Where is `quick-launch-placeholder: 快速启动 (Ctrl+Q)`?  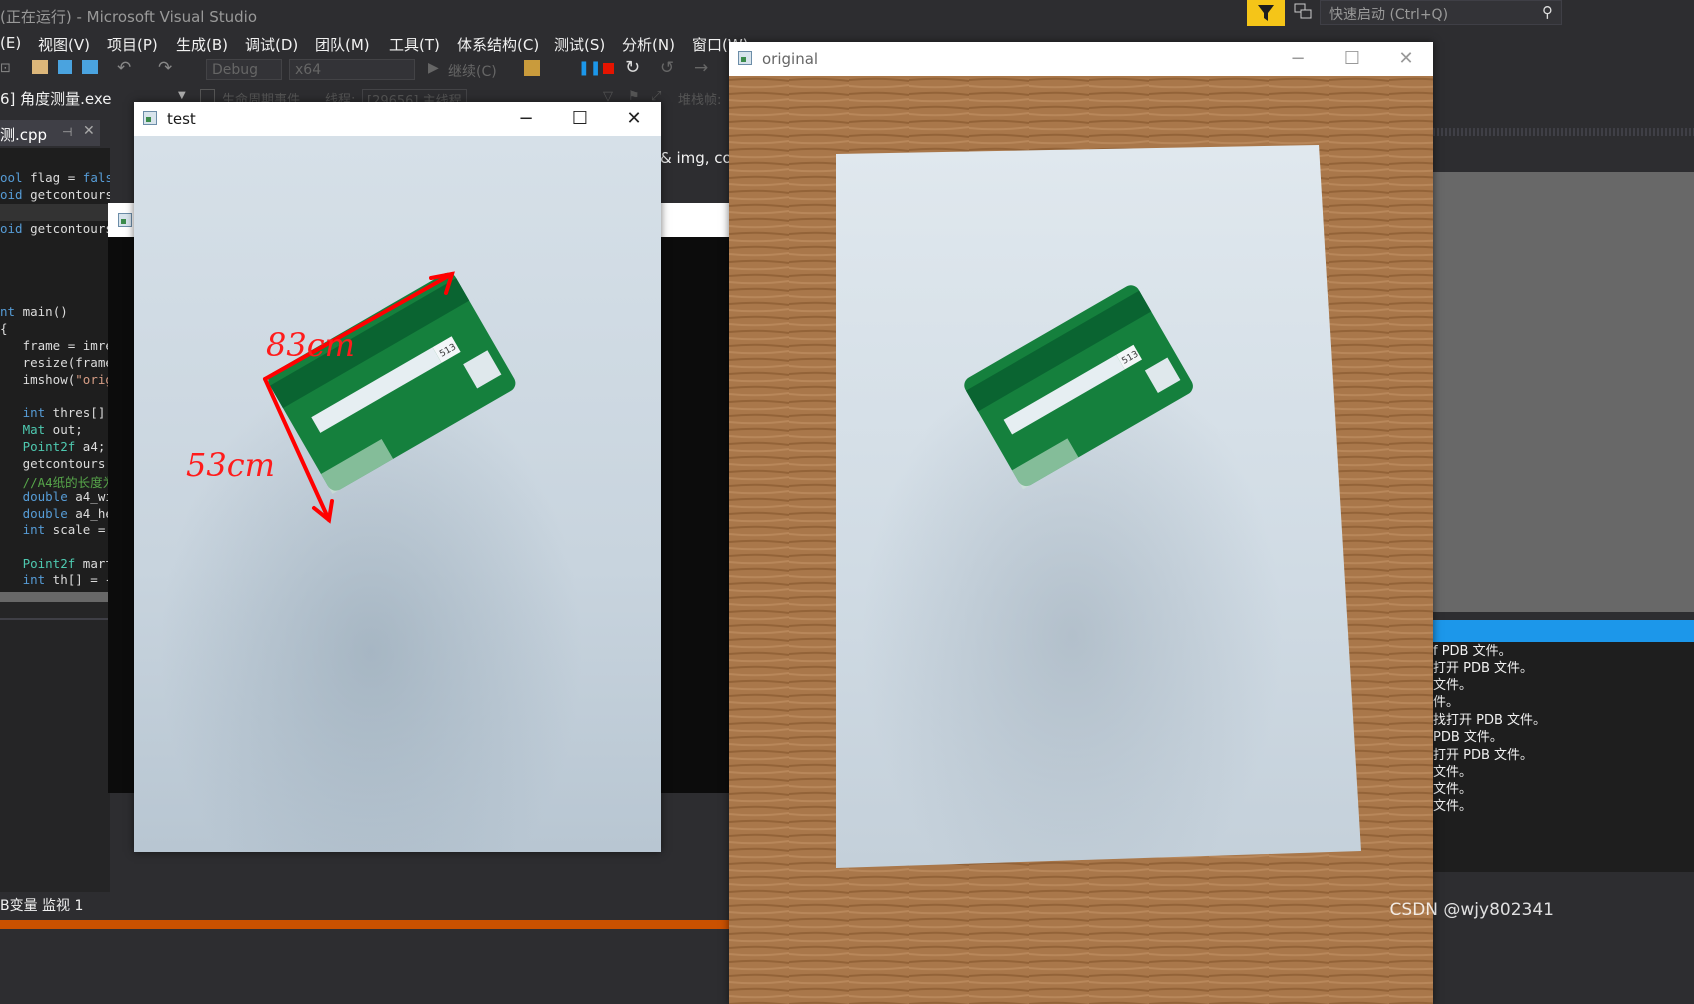
quick-launch-placeholder: 快速启动 (Ctrl+Q) is located at coordinates (1389, 15).